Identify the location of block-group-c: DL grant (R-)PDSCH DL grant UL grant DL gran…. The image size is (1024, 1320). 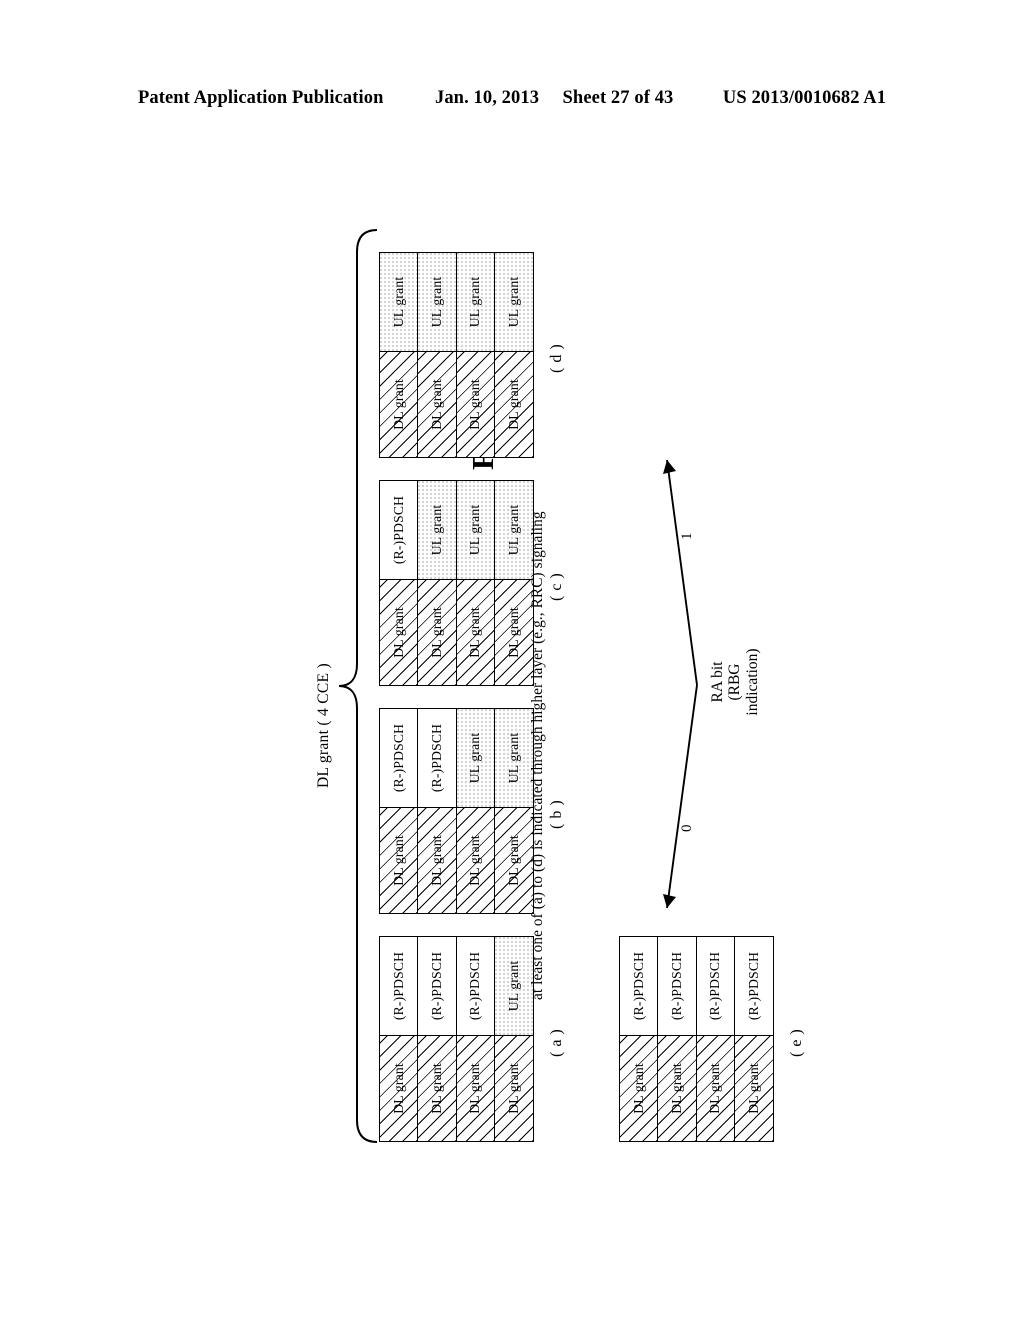
(456, 583).